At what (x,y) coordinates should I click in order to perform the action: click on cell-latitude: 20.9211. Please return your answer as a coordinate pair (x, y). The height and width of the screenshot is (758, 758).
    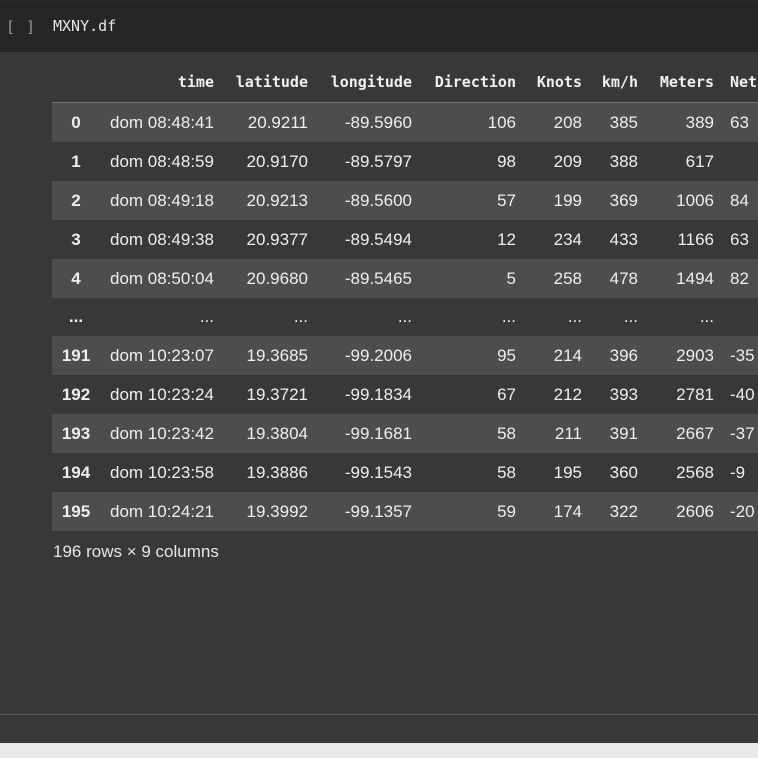
    Looking at the image, I should click on (277, 122).